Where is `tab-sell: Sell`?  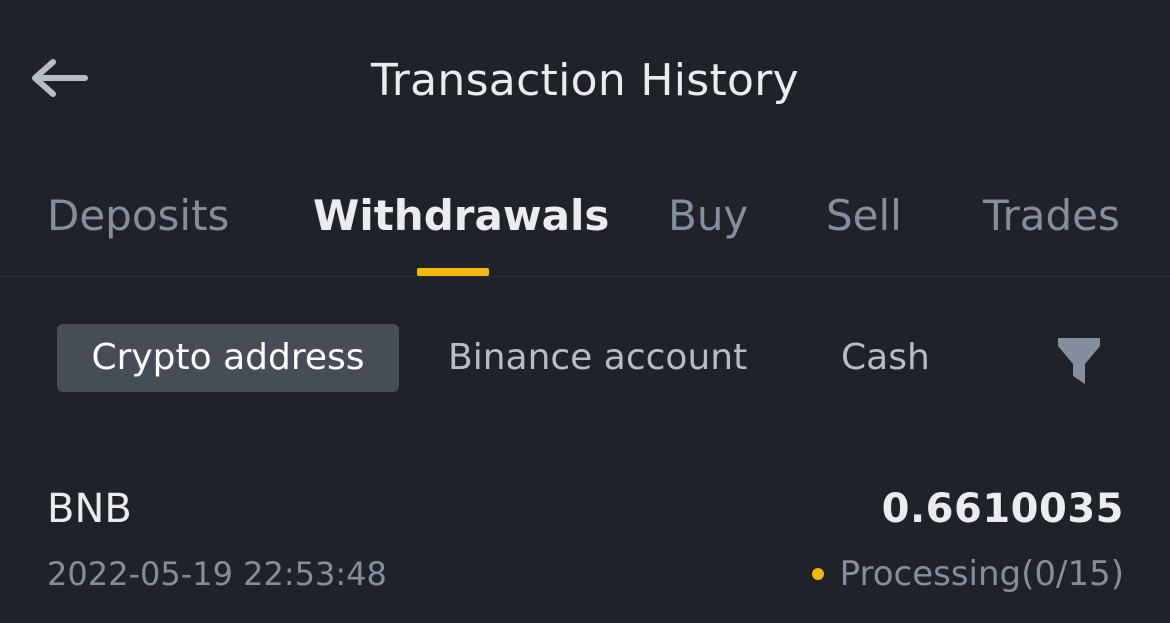
tab-sell: Sell is located at coordinates (864, 216).